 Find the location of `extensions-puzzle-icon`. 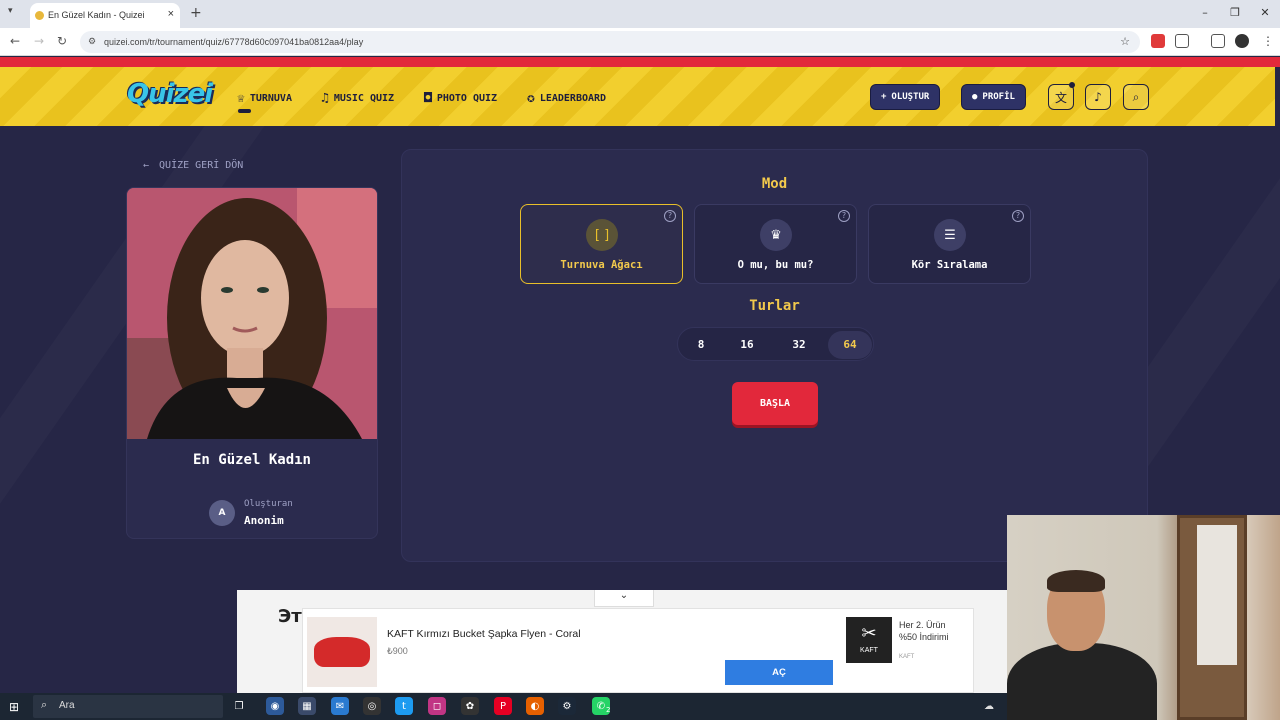

extensions-puzzle-icon is located at coordinates (1182, 41).